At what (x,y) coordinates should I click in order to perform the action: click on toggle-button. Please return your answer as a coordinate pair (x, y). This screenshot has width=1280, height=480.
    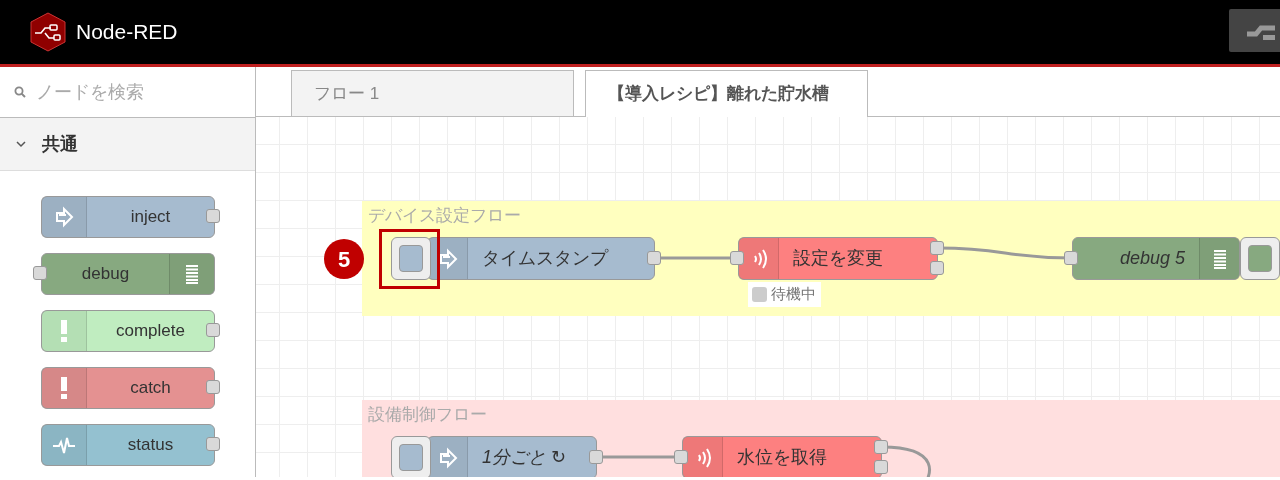
    Looking at the image, I should click on (1260, 258).